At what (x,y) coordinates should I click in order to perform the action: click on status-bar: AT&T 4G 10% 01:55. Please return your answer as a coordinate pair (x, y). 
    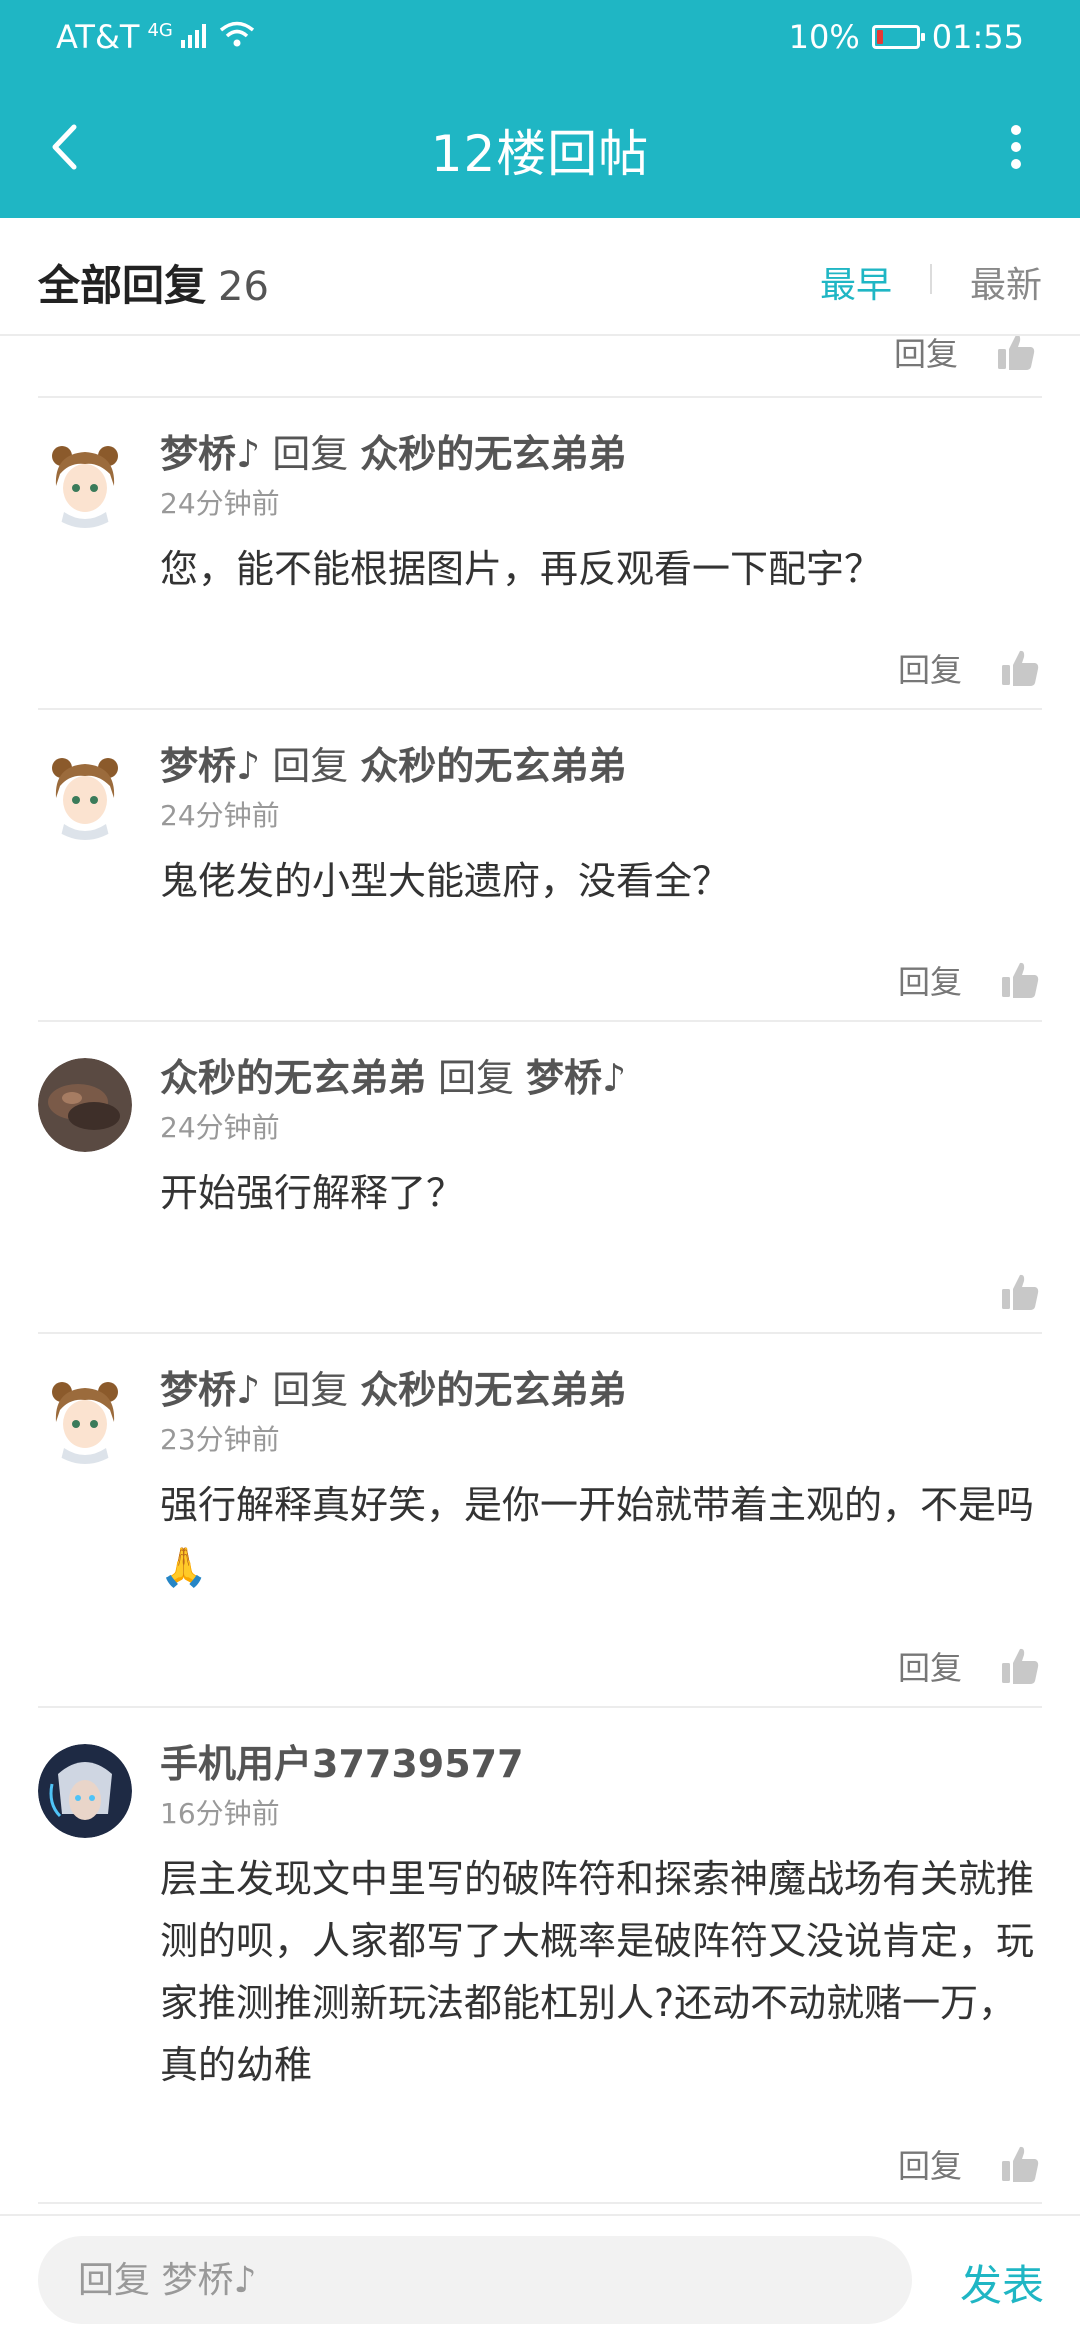
    Looking at the image, I should click on (540, 38).